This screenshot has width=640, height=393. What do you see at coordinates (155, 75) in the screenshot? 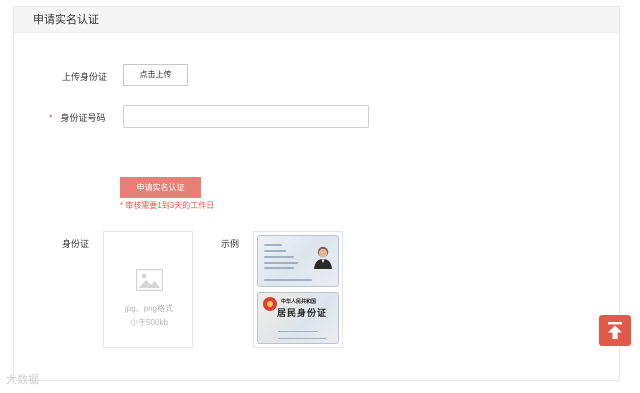
I see `upload-button: 点击上传` at bounding box center [155, 75].